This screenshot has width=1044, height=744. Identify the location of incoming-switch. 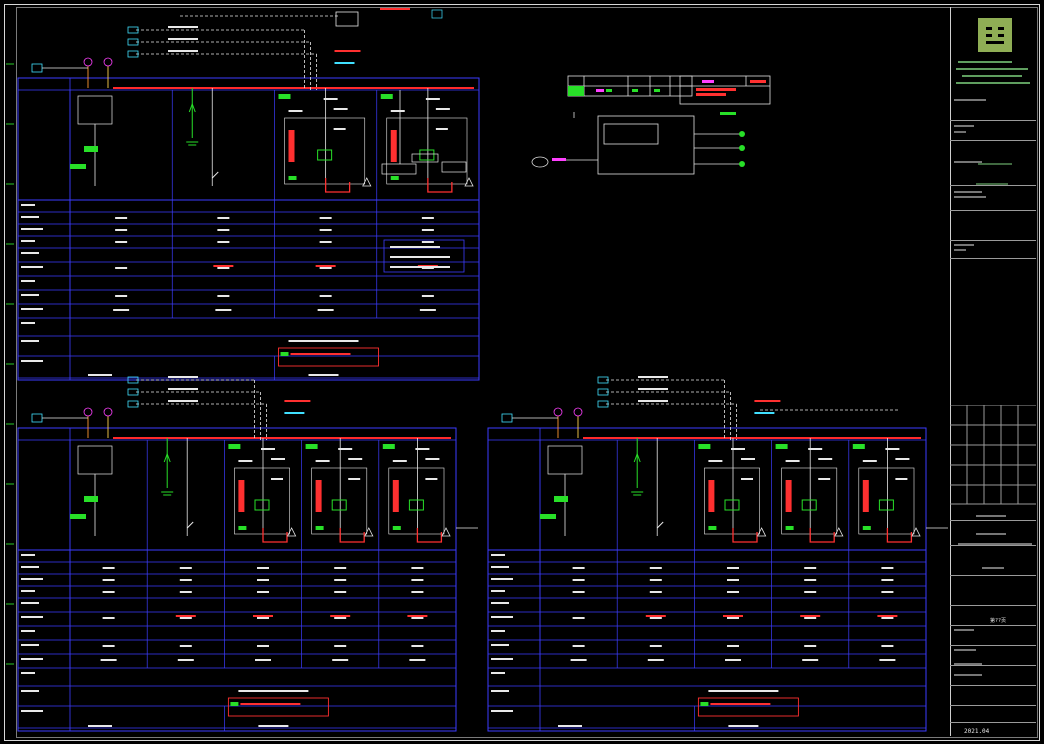
(565, 460).